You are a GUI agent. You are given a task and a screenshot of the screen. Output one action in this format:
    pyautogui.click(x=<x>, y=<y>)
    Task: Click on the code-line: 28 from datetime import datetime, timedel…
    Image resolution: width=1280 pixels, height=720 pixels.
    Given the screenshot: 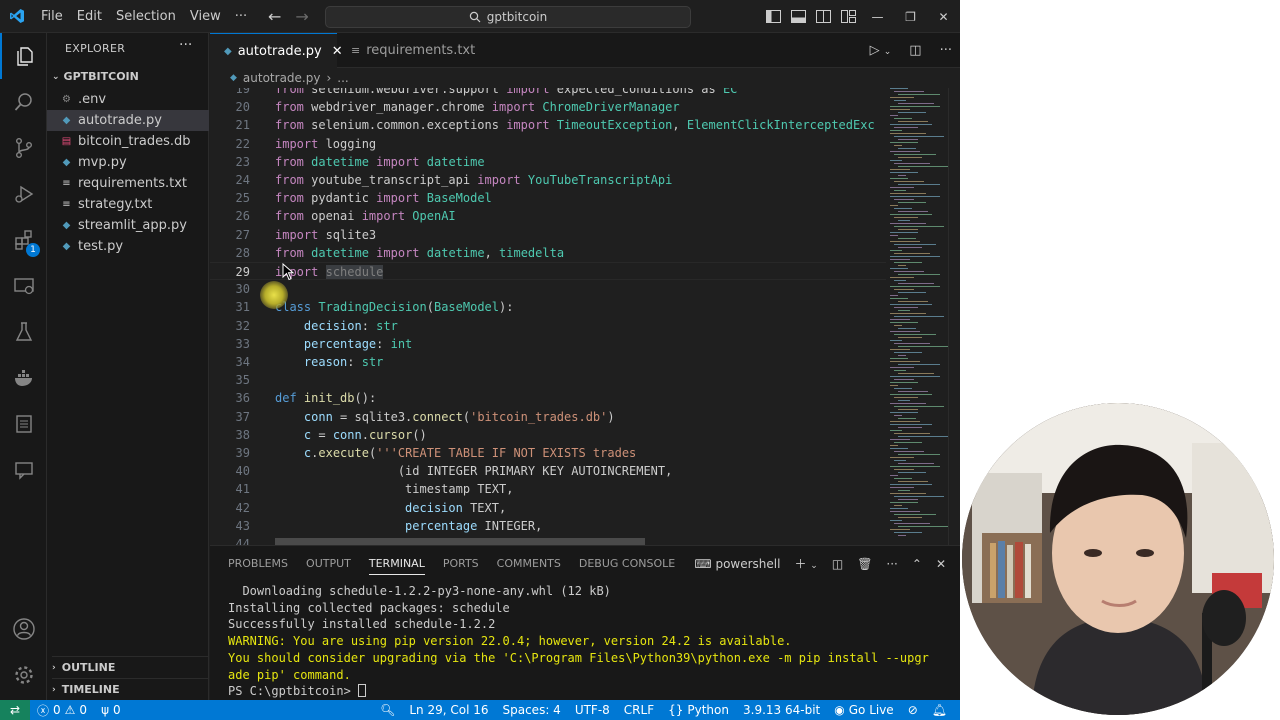 What is the action you would take?
    pyautogui.click(x=548, y=253)
    